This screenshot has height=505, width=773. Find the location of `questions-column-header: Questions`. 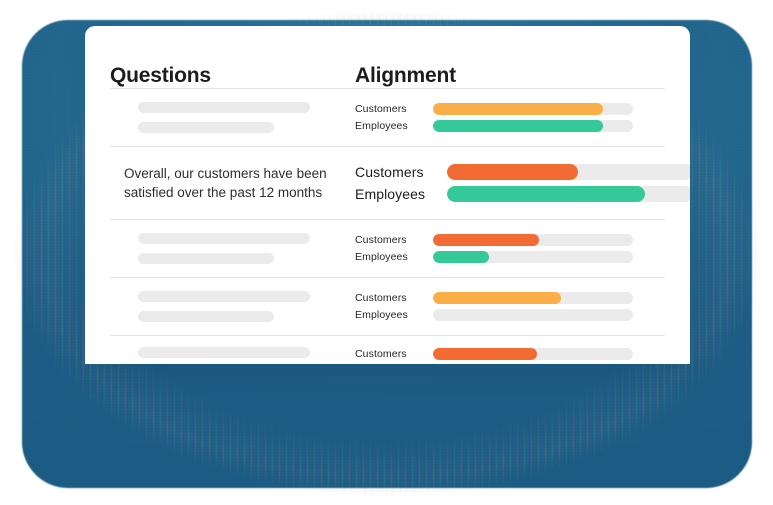

questions-column-header: Questions is located at coordinates (232, 76).